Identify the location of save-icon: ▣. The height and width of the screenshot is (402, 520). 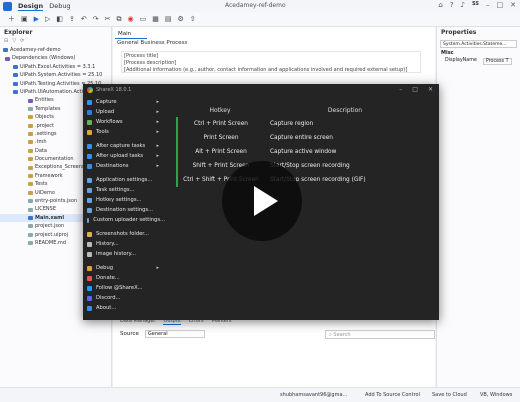
(24, 19).